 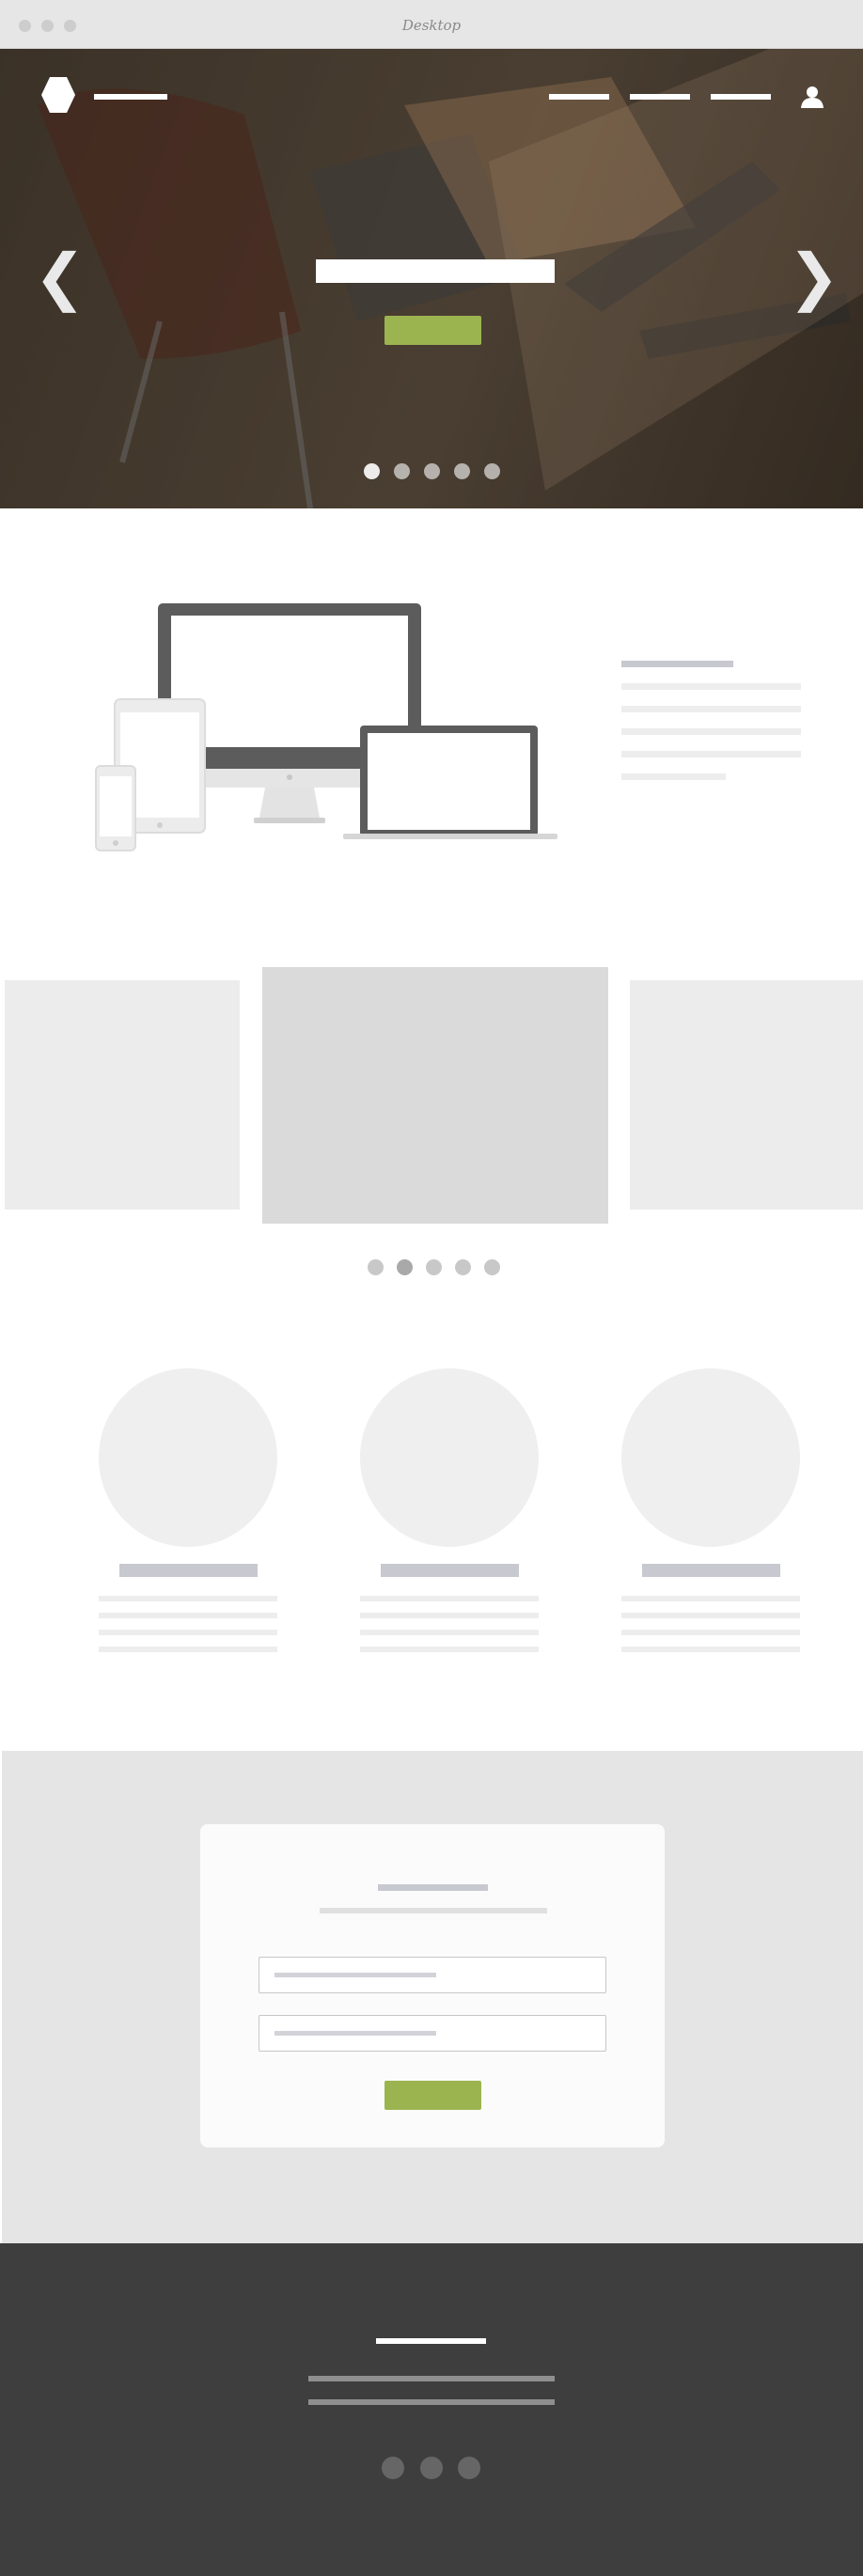 I want to click on hero-headline, so click(x=435, y=271).